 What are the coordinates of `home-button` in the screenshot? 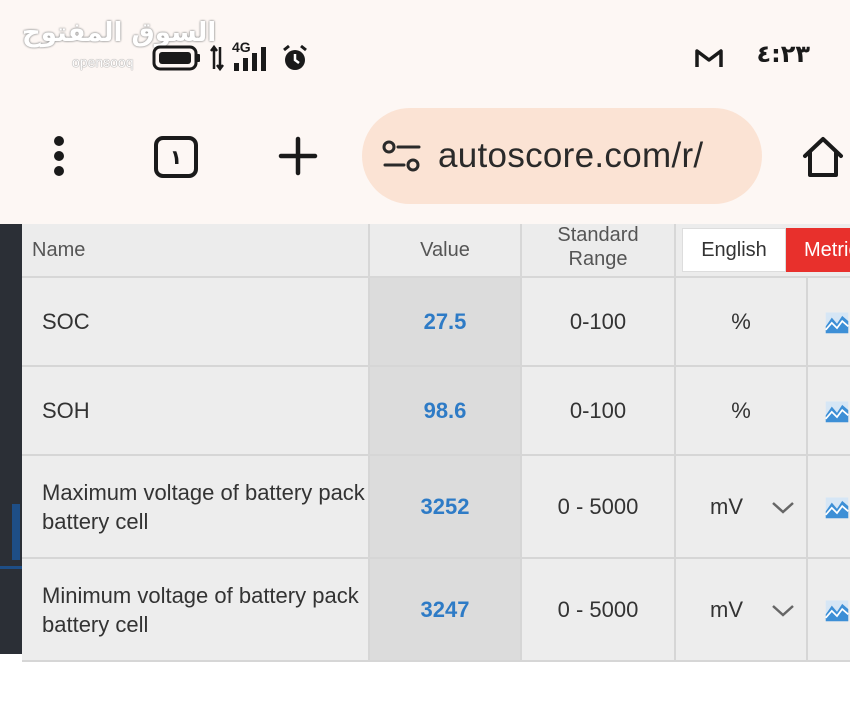 It's located at (823, 157).